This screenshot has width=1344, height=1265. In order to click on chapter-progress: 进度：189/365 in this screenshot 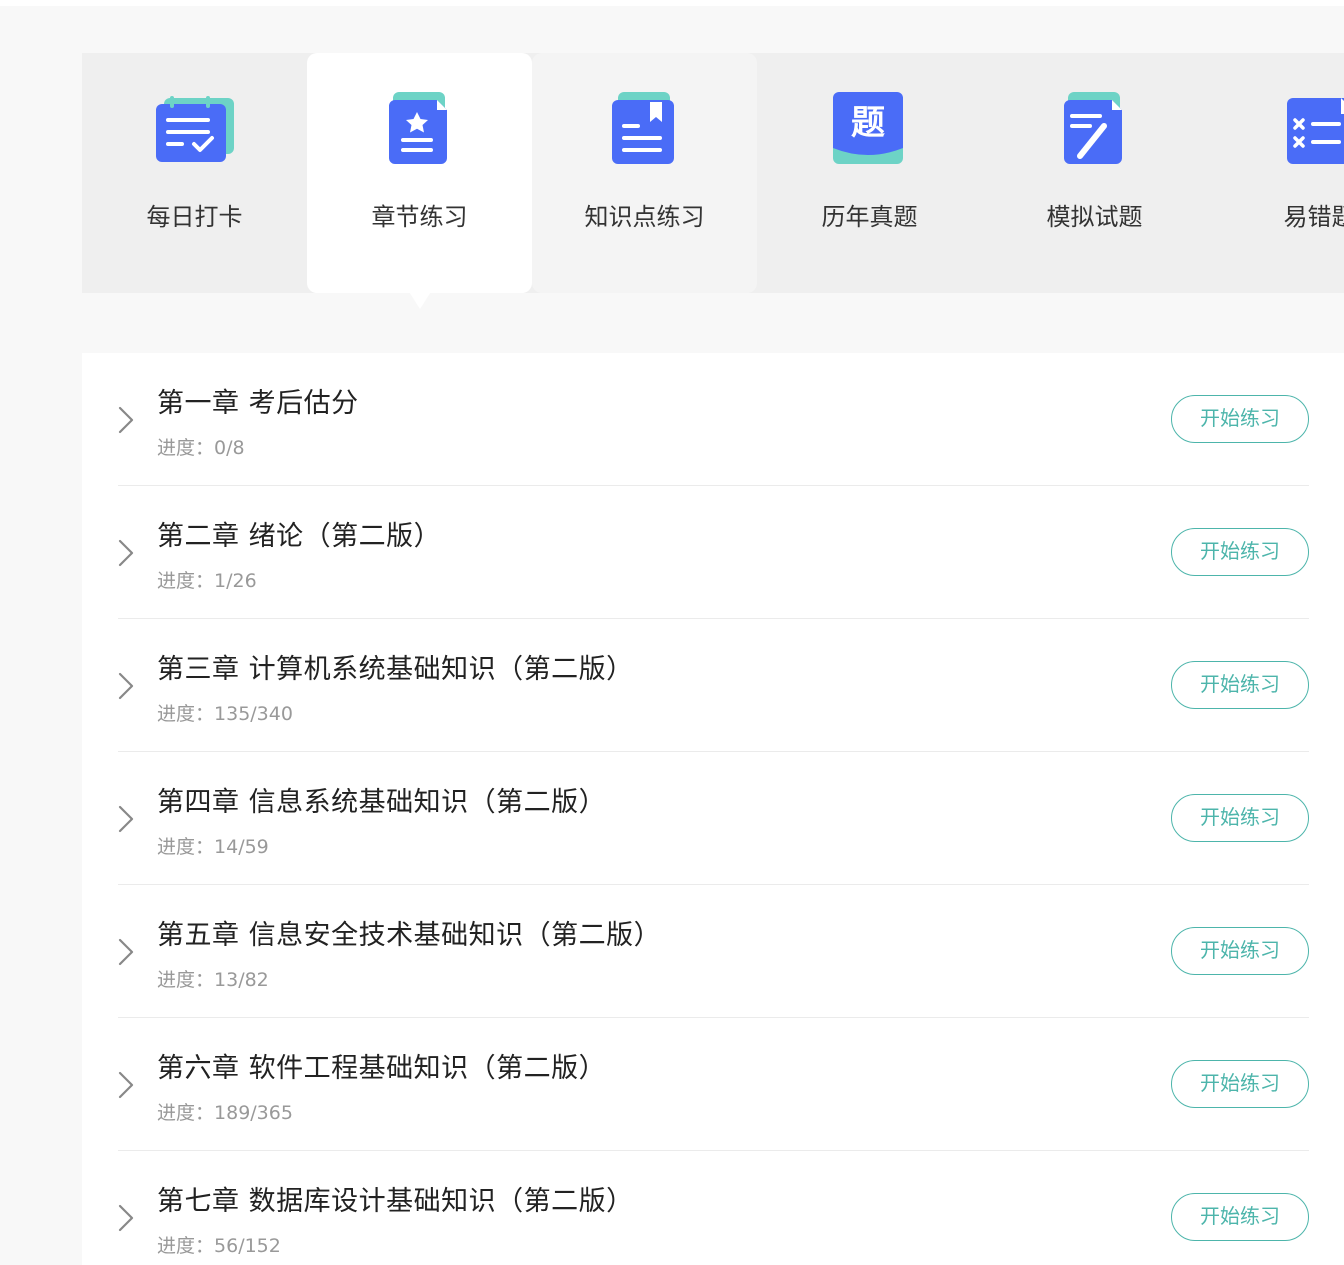, I will do `click(225, 1111)`.